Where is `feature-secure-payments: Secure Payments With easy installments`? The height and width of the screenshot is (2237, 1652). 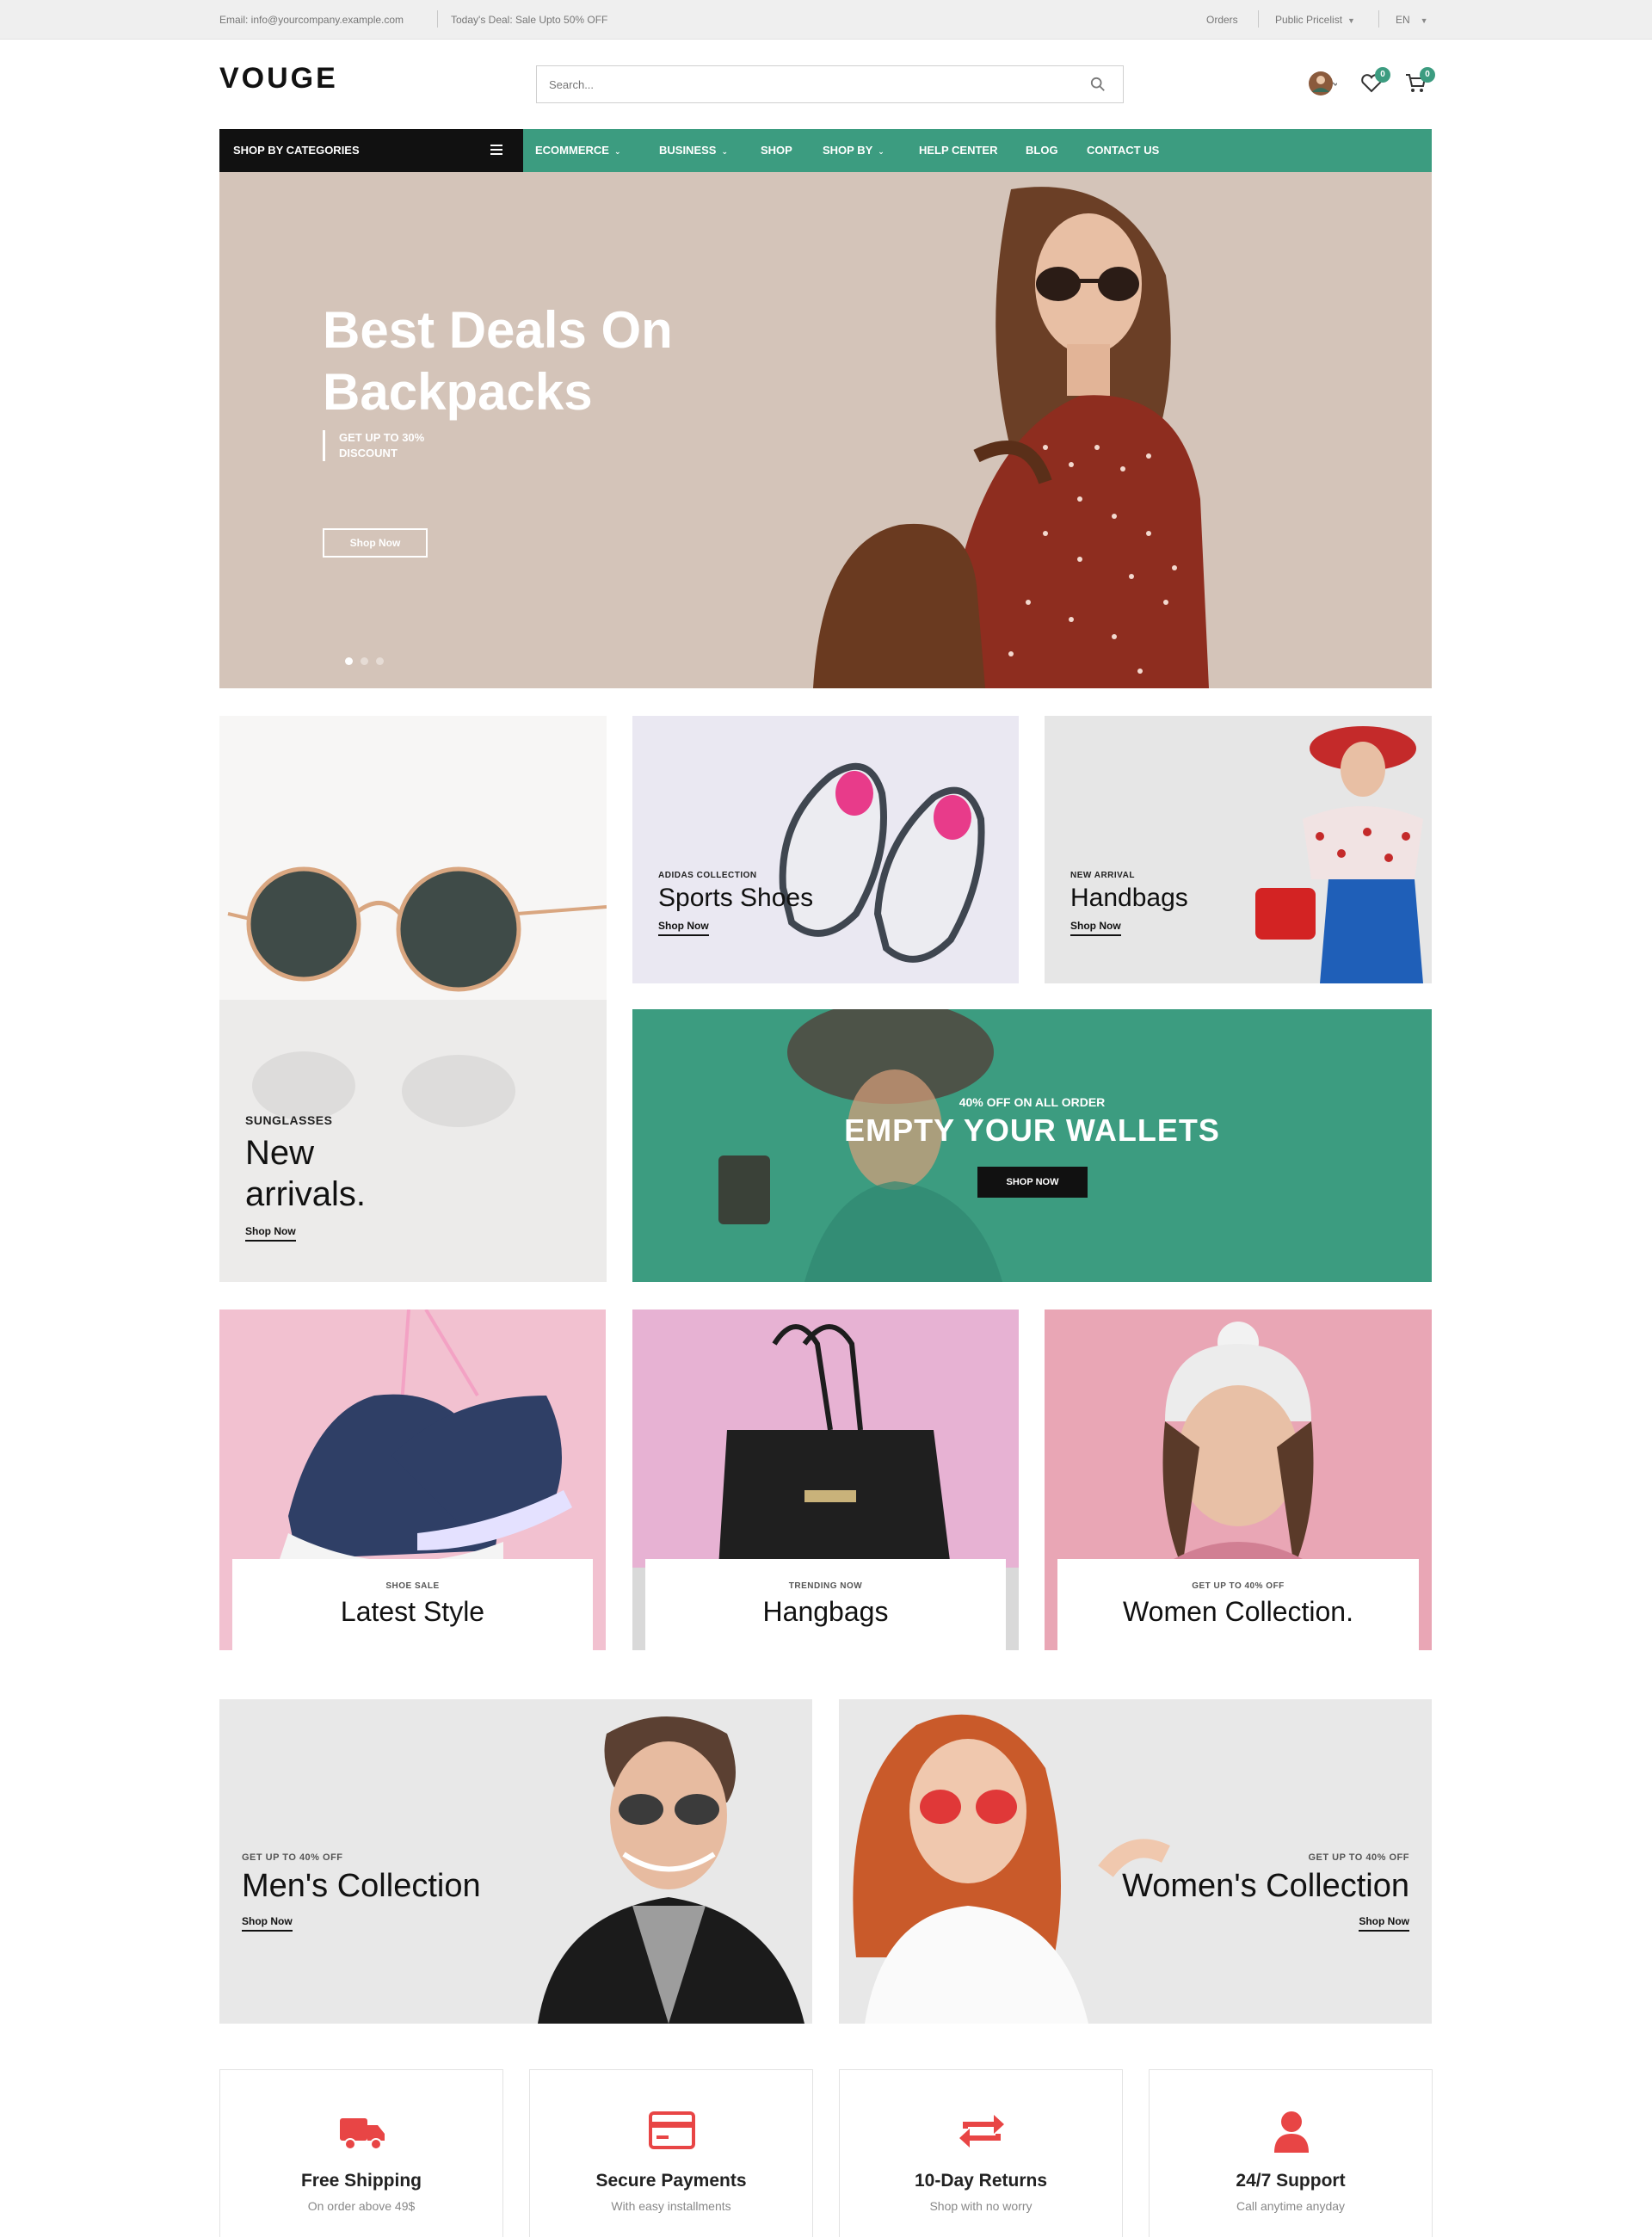 feature-secure-payments: Secure Payments With easy installments is located at coordinates (671, 2153).